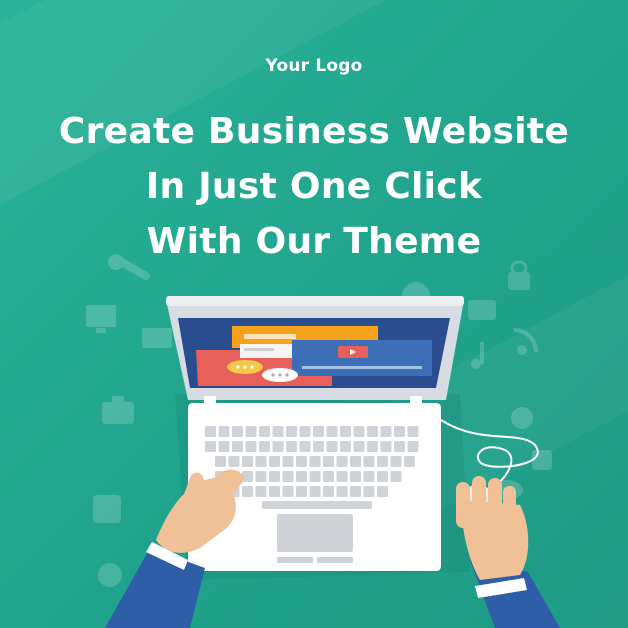 This screenshot has height=628, width=628. What do you see at coordinates (525, 341) in the screenshot?
I see `rss-icon` at bounding box center [525, 341].